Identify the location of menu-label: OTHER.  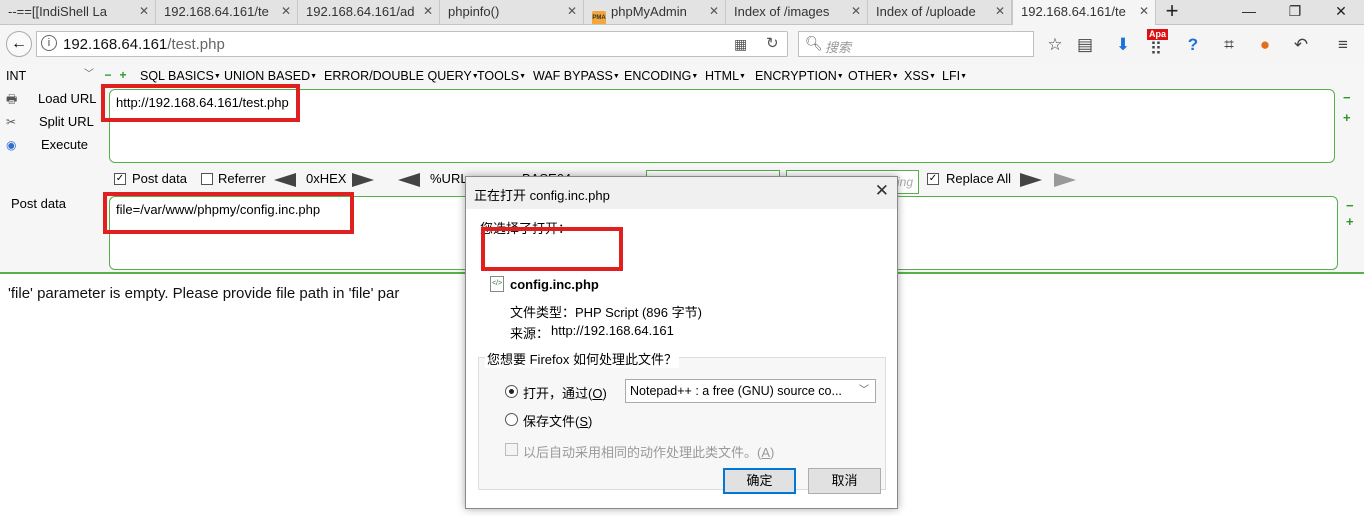
(870, 76).